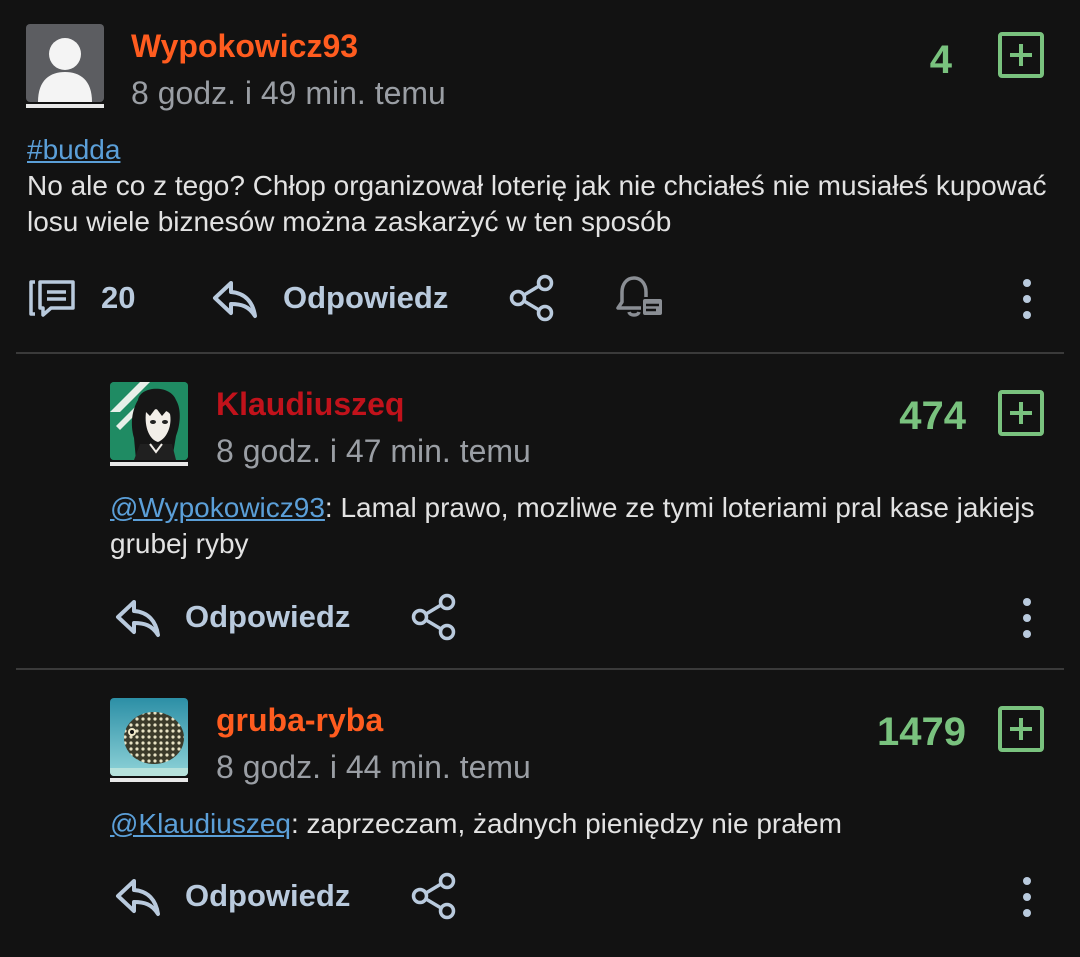  Describe the element at coordinates (52, 298) in the screenshot. I see `comments-icon` at that location.